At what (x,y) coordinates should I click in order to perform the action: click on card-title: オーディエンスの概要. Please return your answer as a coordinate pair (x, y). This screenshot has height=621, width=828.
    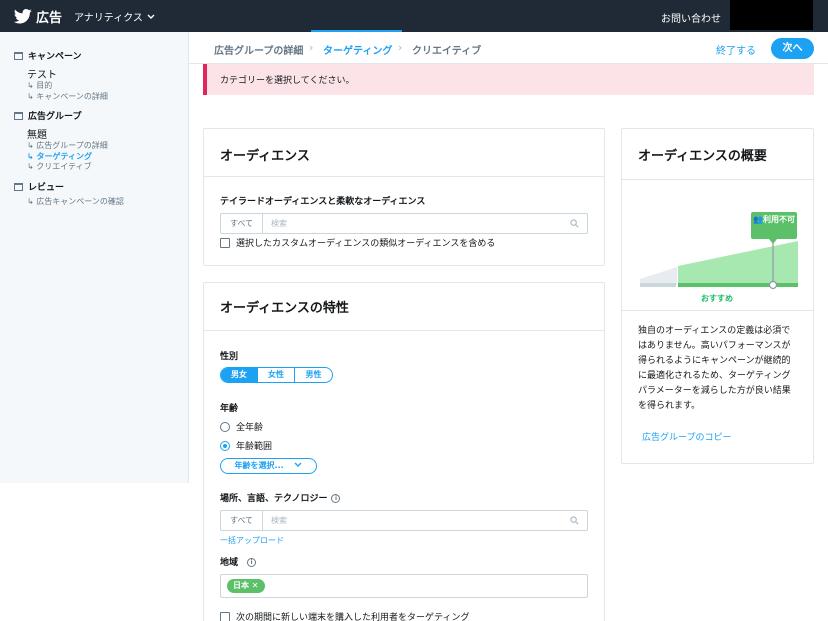
    Looking at the image, I should click on (702, 156).